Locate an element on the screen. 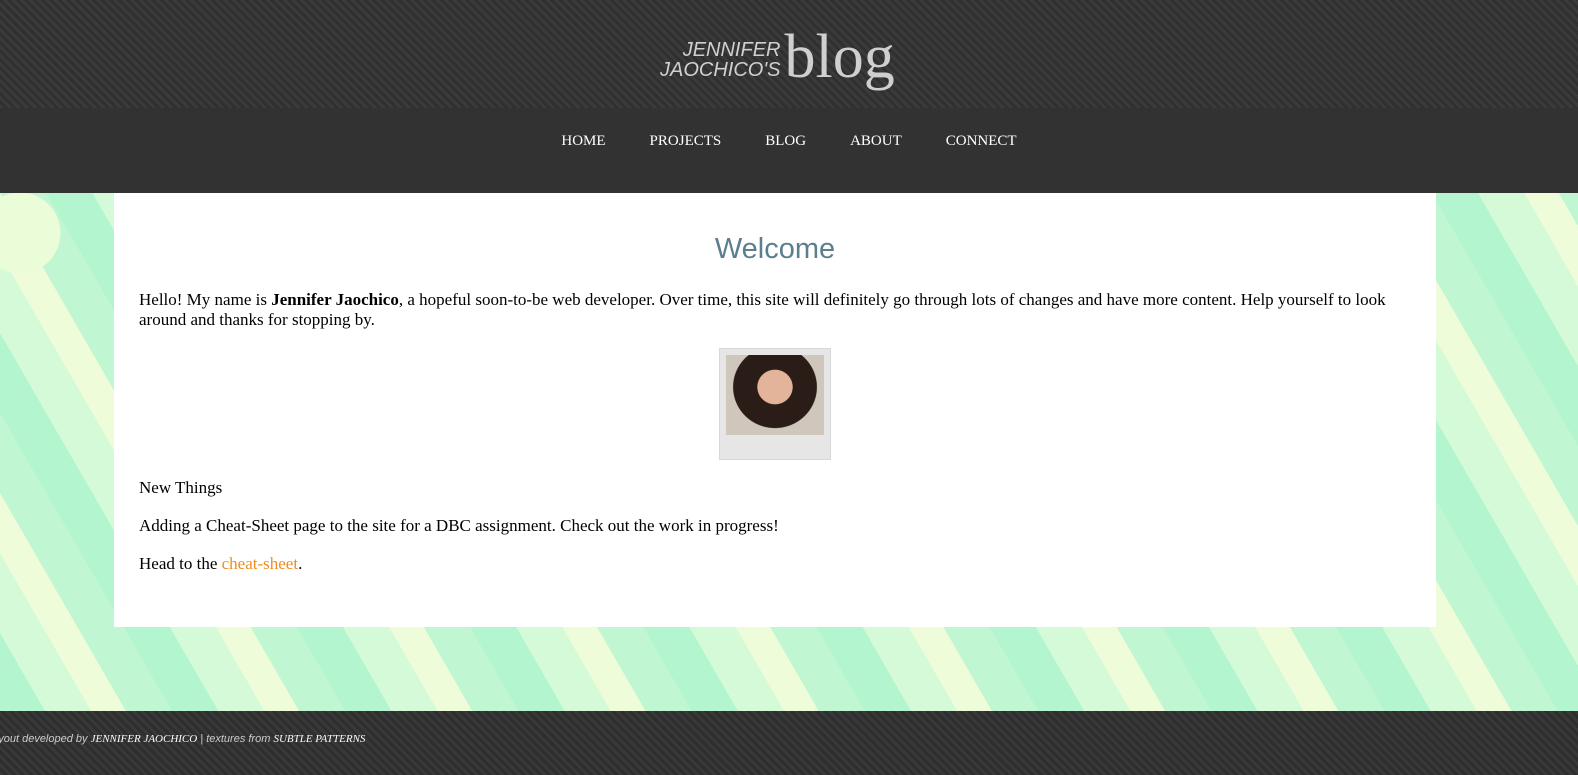 The height and width of the screenshot is (775, 1578). nav-blog: BLOG is located at coordinates (785, 163).